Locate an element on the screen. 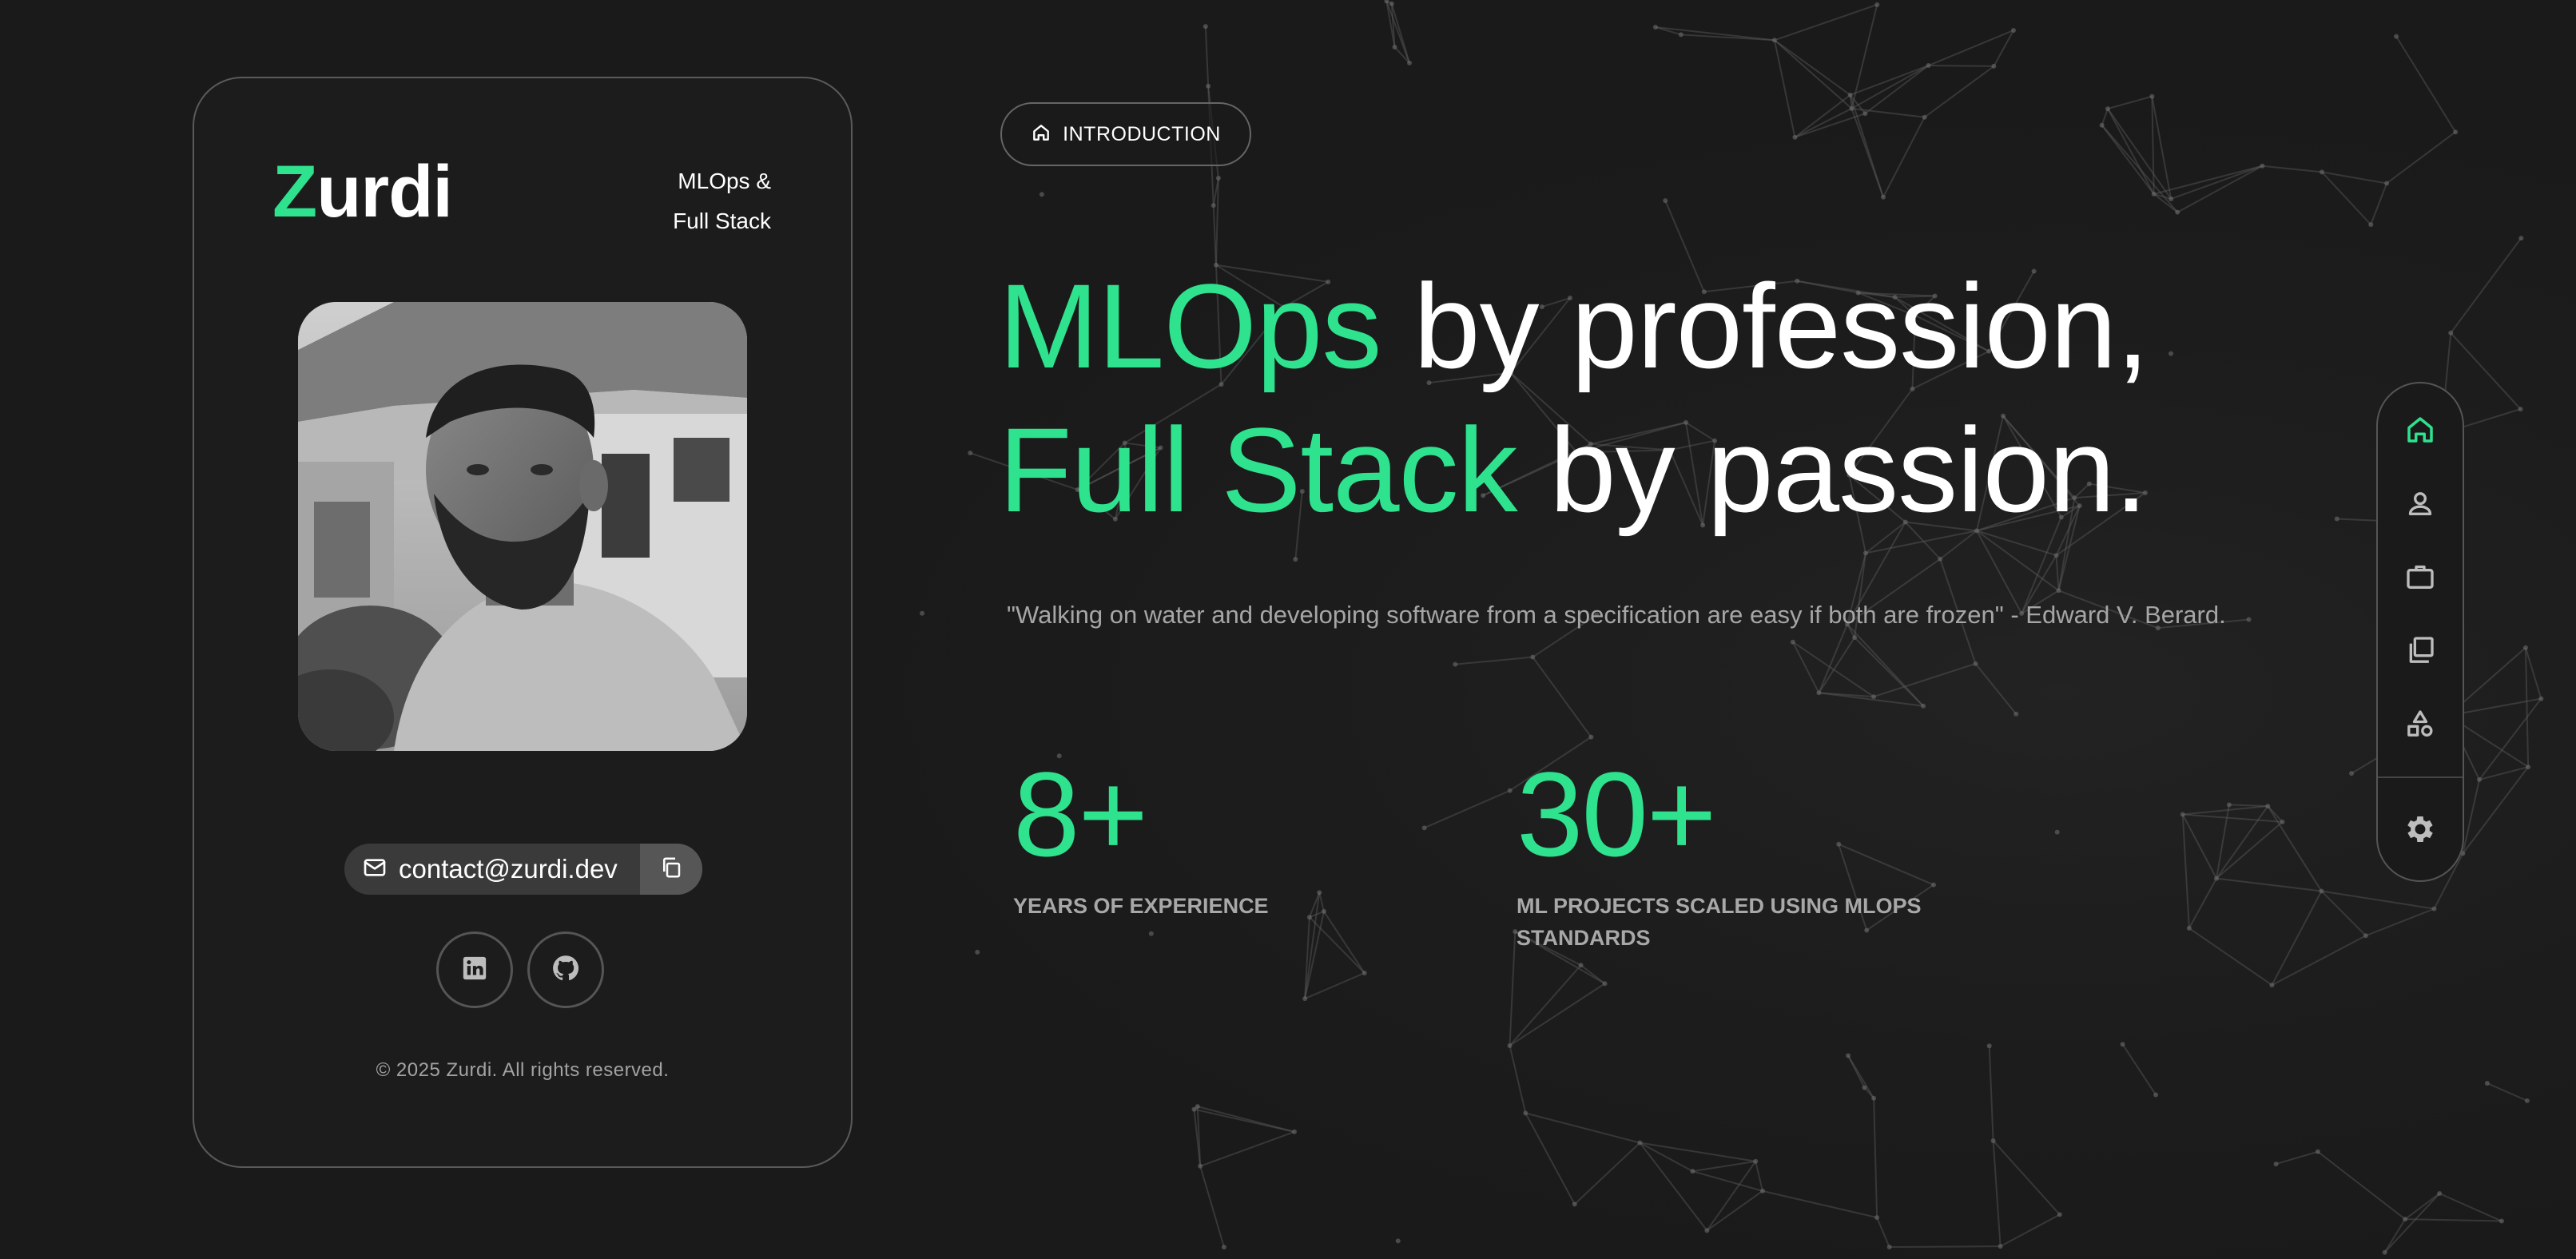 The image size is (2576, 1259). user-icon is located at coordinates (2420, 505).